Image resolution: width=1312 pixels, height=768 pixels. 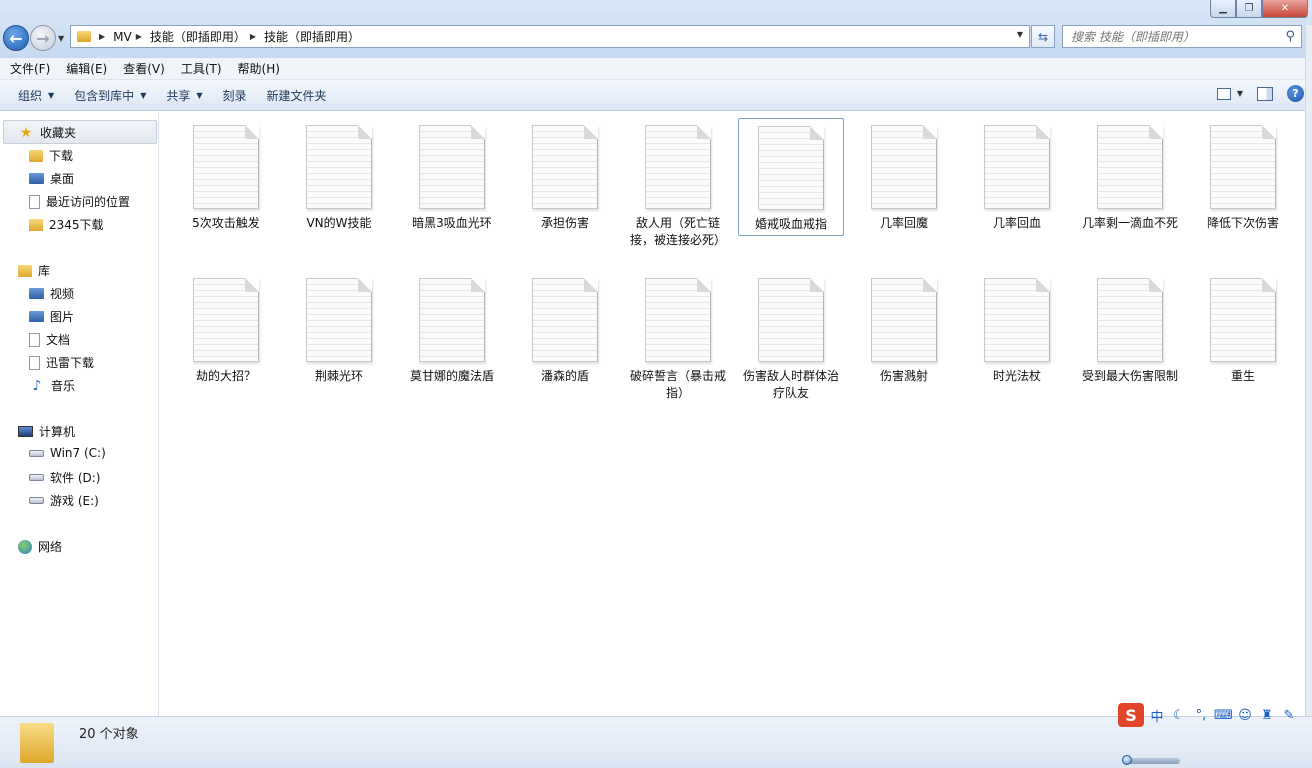 I want to click on arrow-left-icon: ←, so click(x=16, y=38).